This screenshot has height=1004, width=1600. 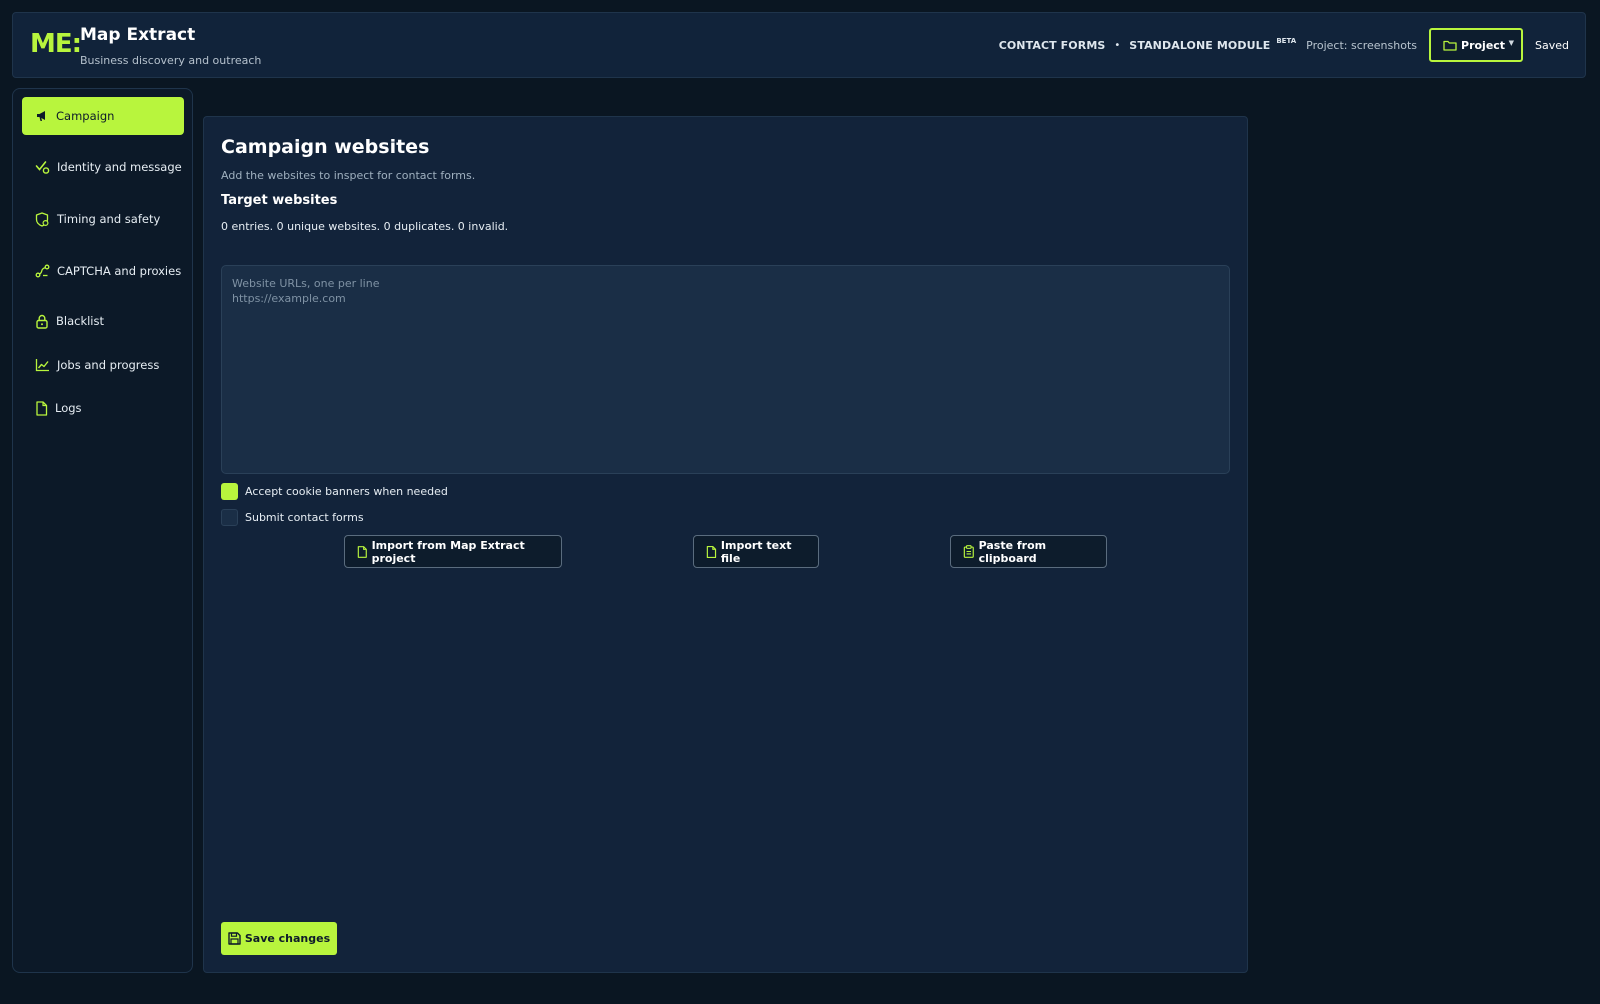 What do you see at coordinates (234, 938) in the screenshot?
I see `floppy-disk-icon` at bounding box center [234, 938].